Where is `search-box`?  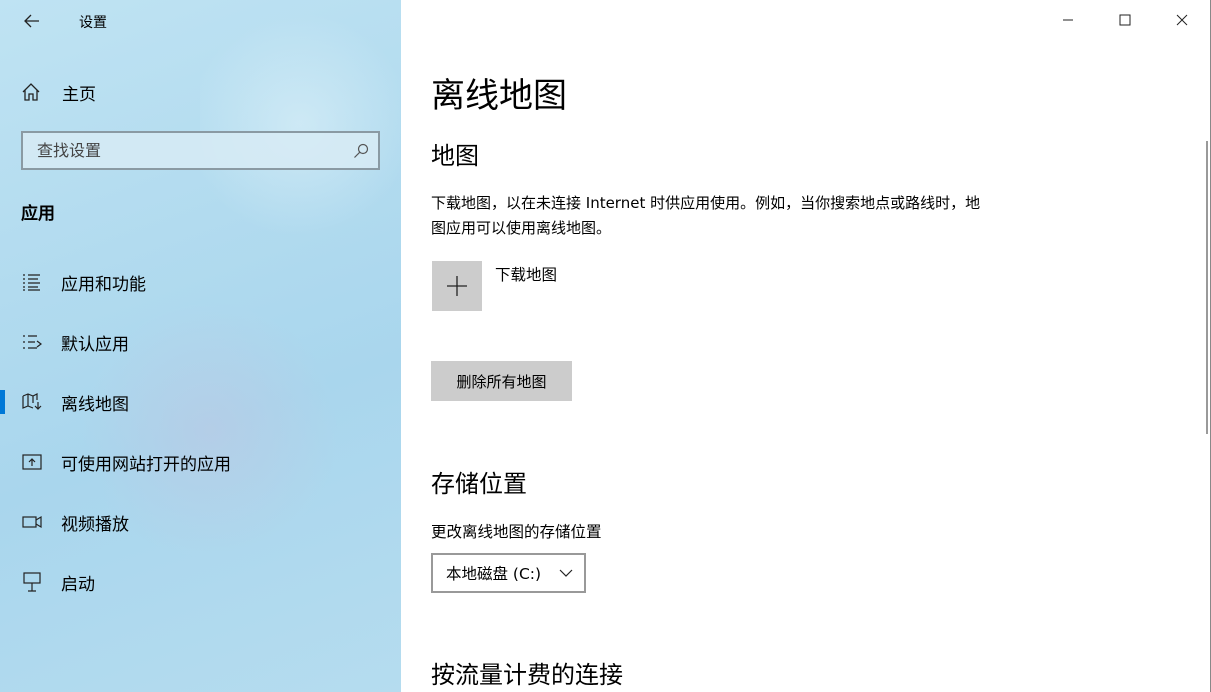
search-box is located at coordinates (200, 150).